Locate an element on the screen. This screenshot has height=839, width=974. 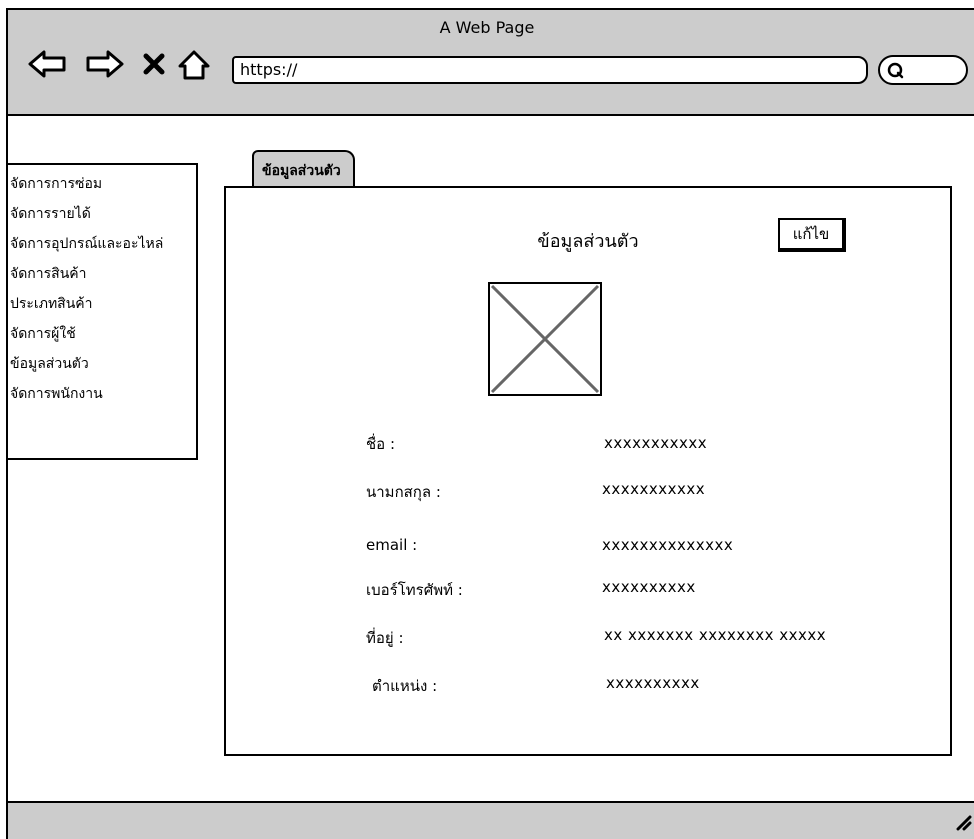
field-value-name: xxxxxxxxxxx is located at coordinates (656, 443).